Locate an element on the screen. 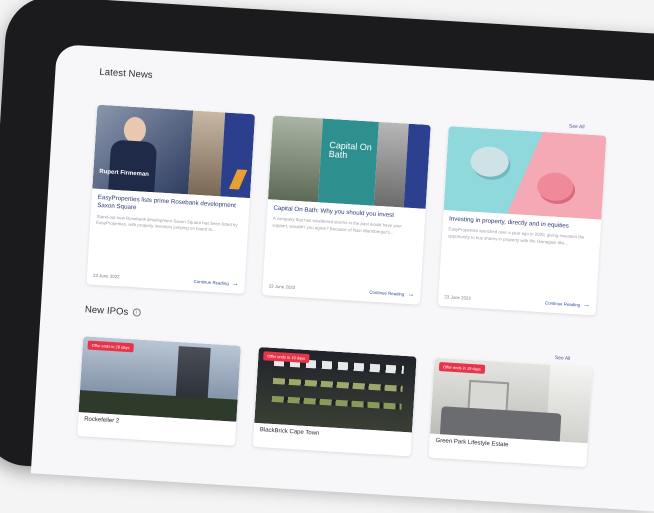 This screenshot has height=513, width=654. news-card-image-caption: Capital On Bath is located at coordinates (350, 150).